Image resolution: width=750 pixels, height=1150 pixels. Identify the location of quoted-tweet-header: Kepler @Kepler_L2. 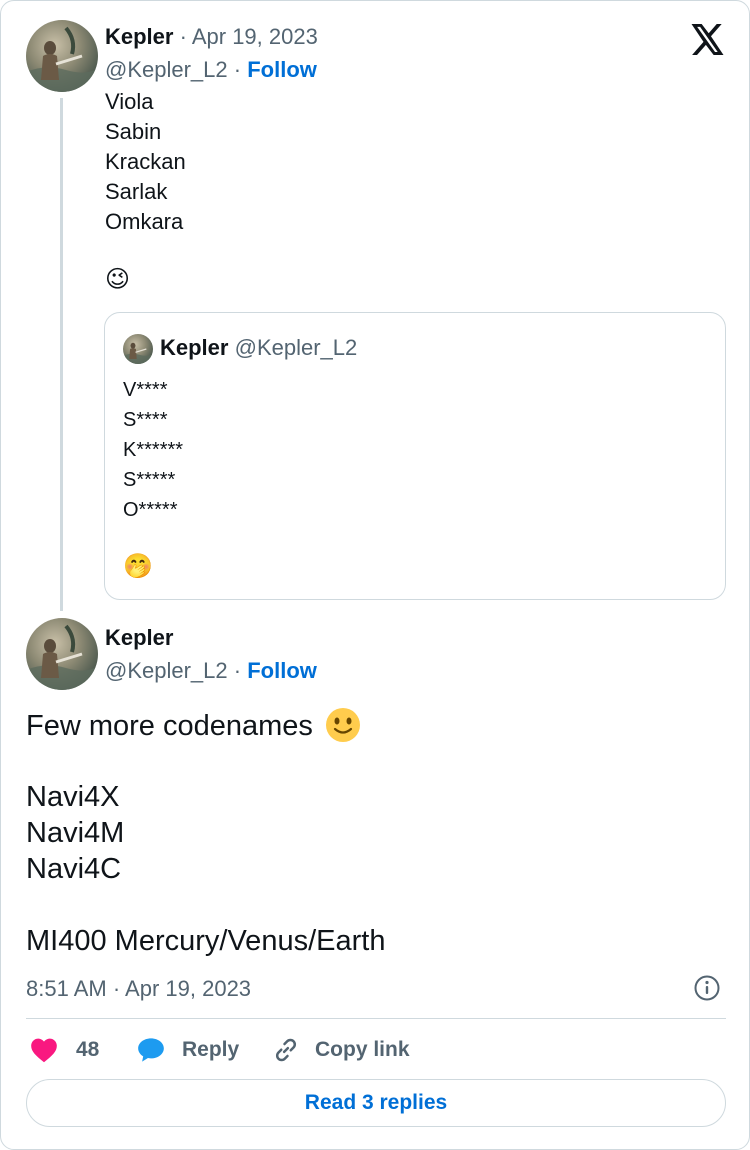
(258, 348).